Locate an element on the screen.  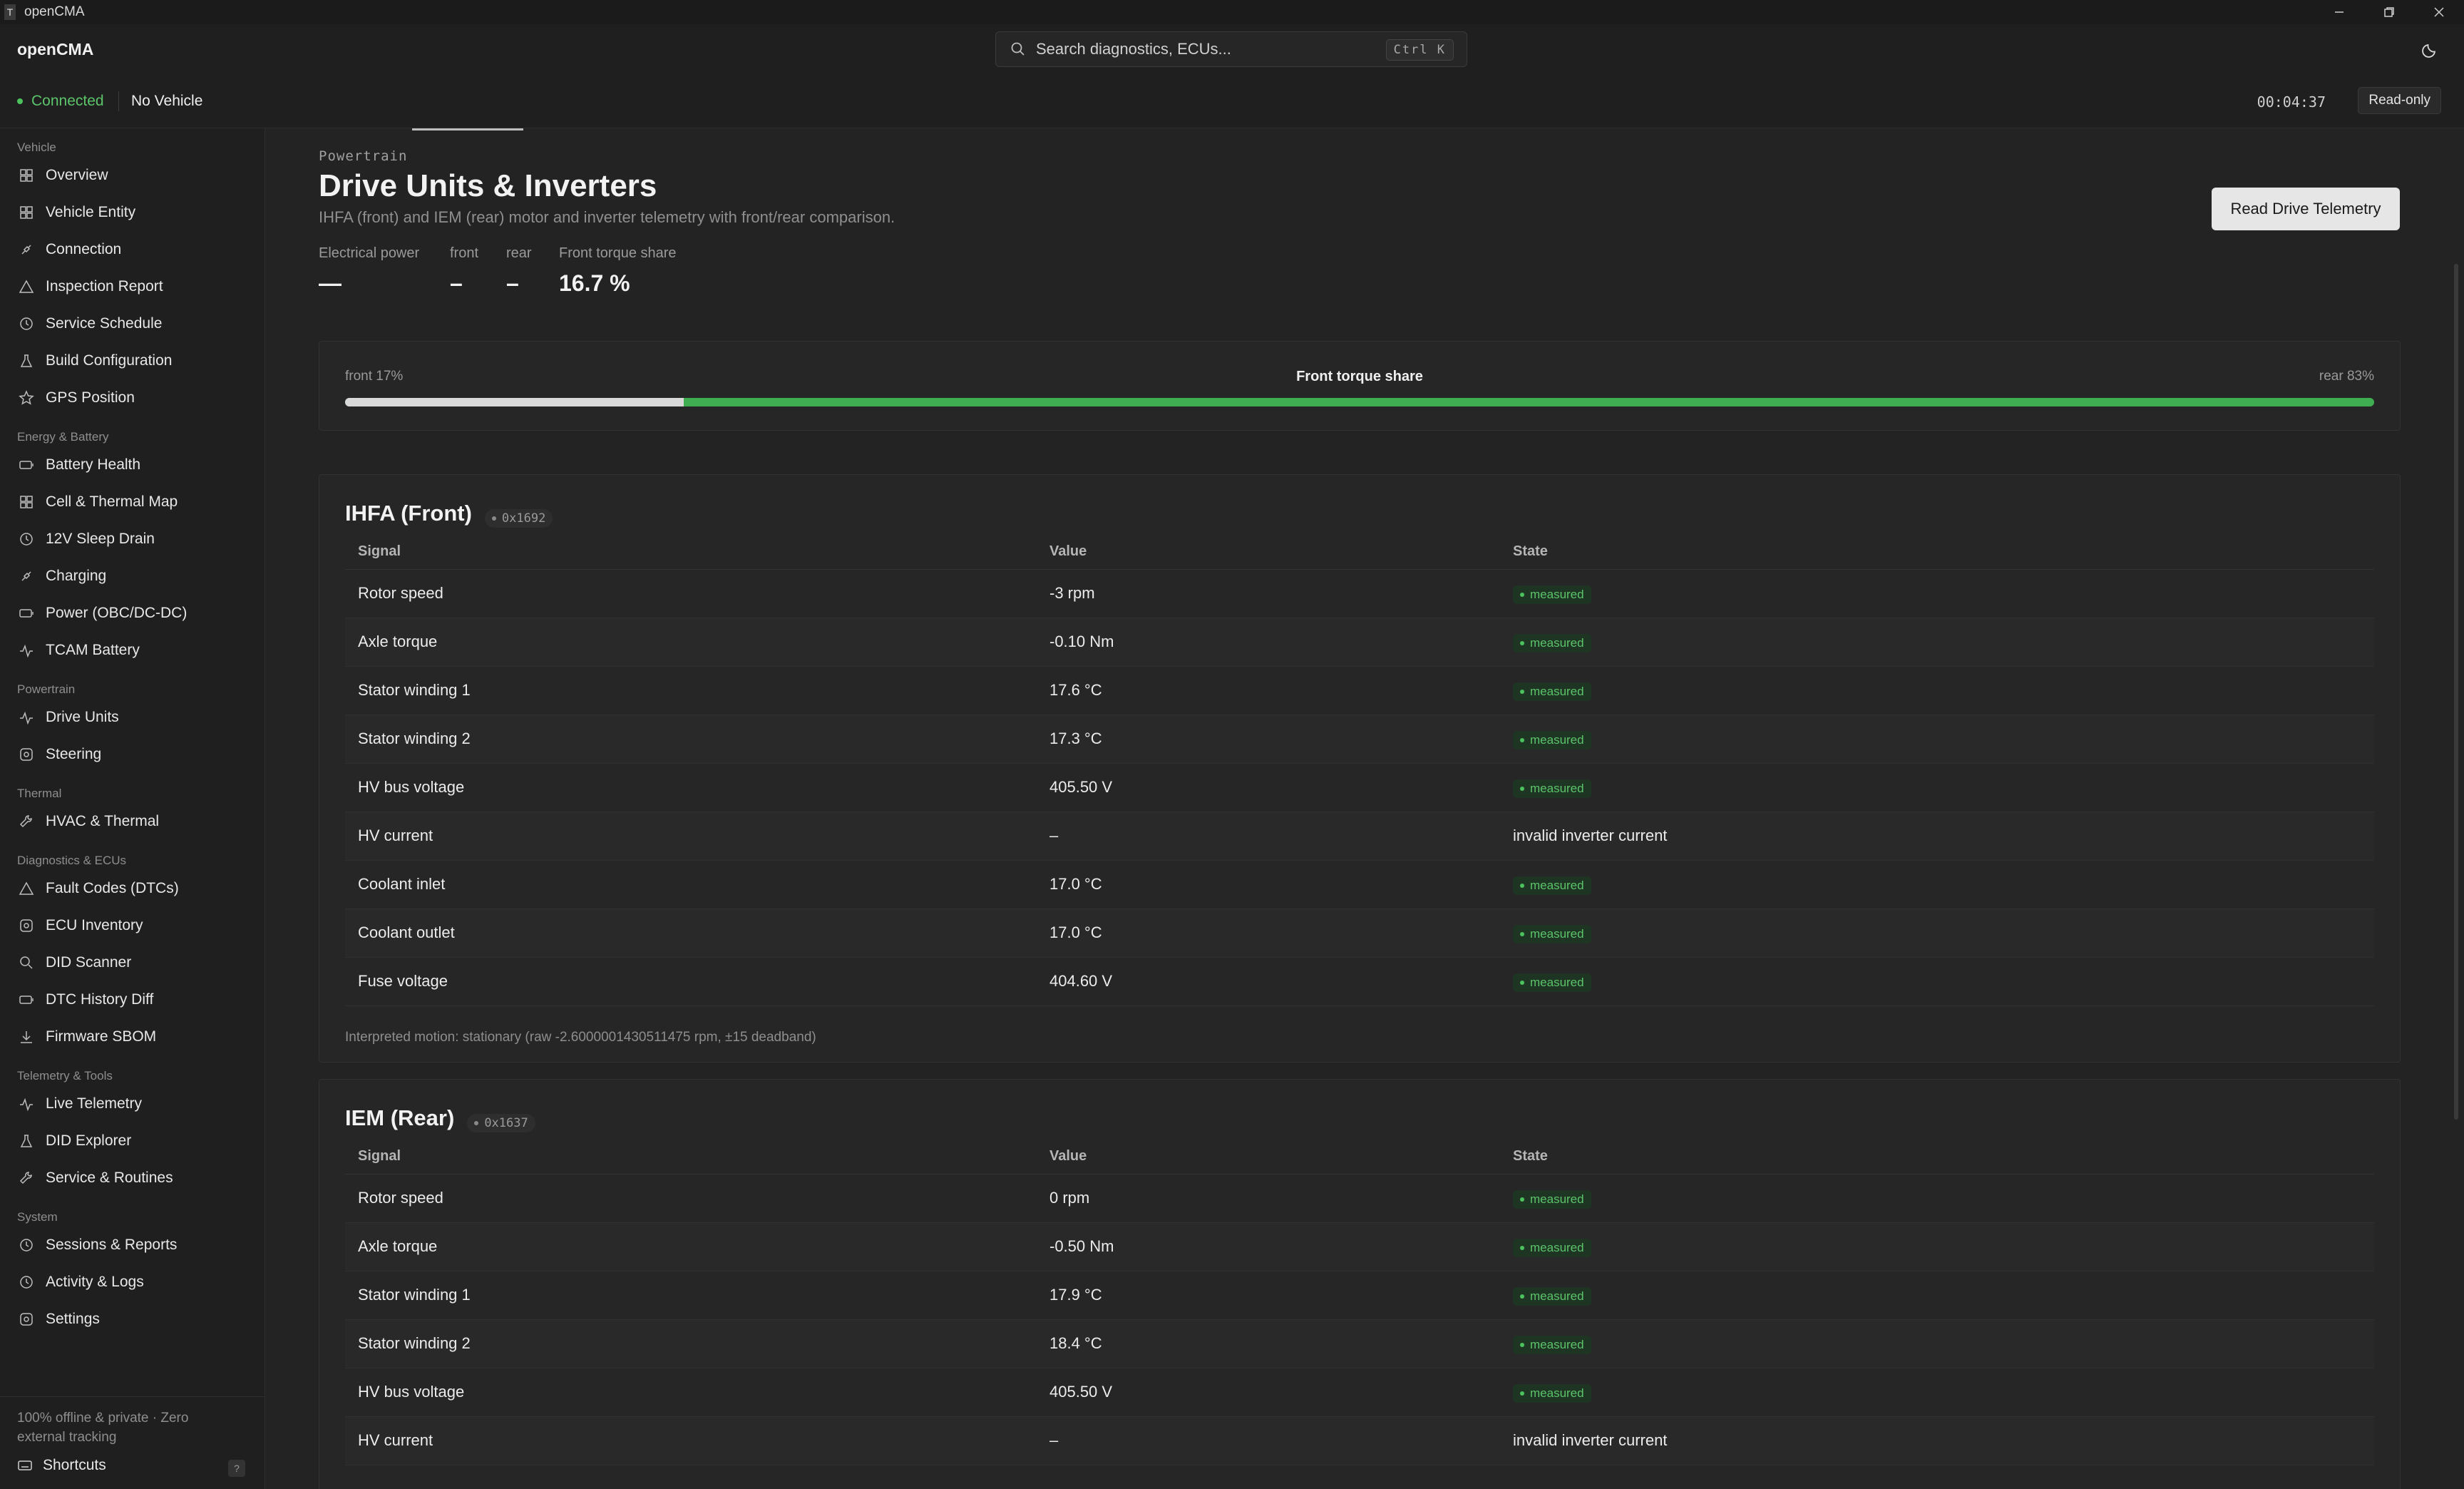
sidebar-item-dtc-history-diff: DTC History Diff is located at coordinates (132, 999).